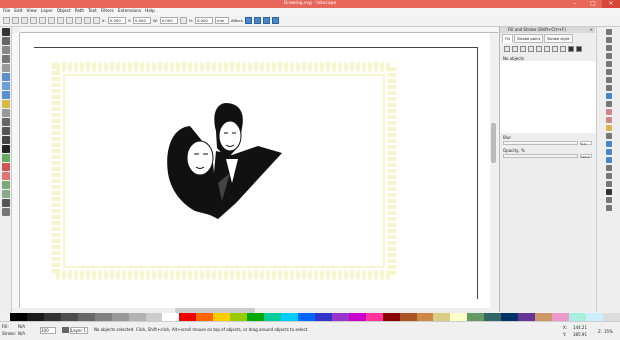  Describe the element at coordinates (558, 38) in the screenshot. I see `tab-stroke-style: Stroke style` at that location.